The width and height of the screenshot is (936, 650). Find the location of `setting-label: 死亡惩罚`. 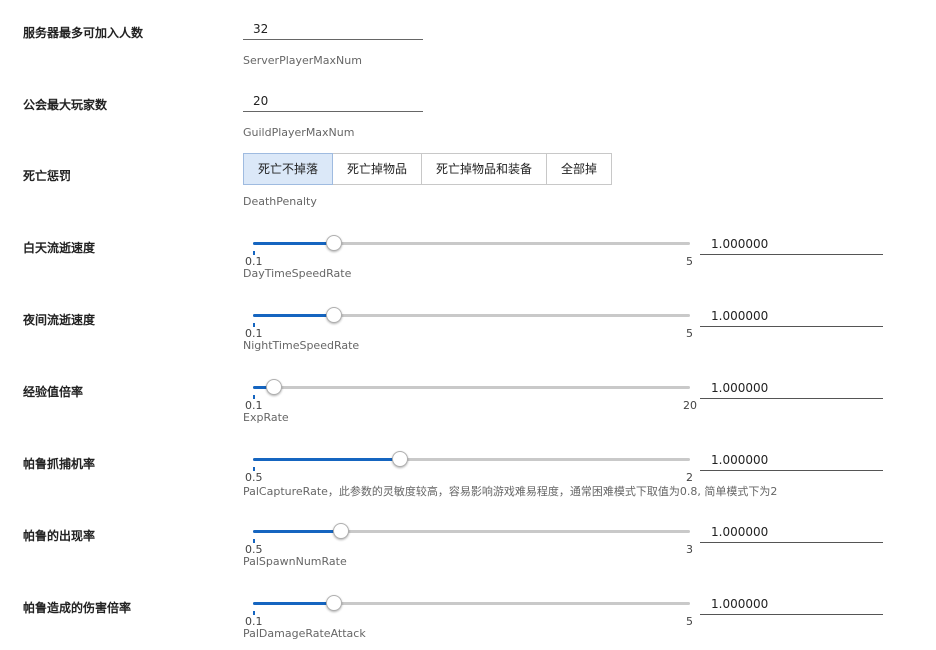

setting-label: 死亡惩罚 is located at coordinates (47, 176).